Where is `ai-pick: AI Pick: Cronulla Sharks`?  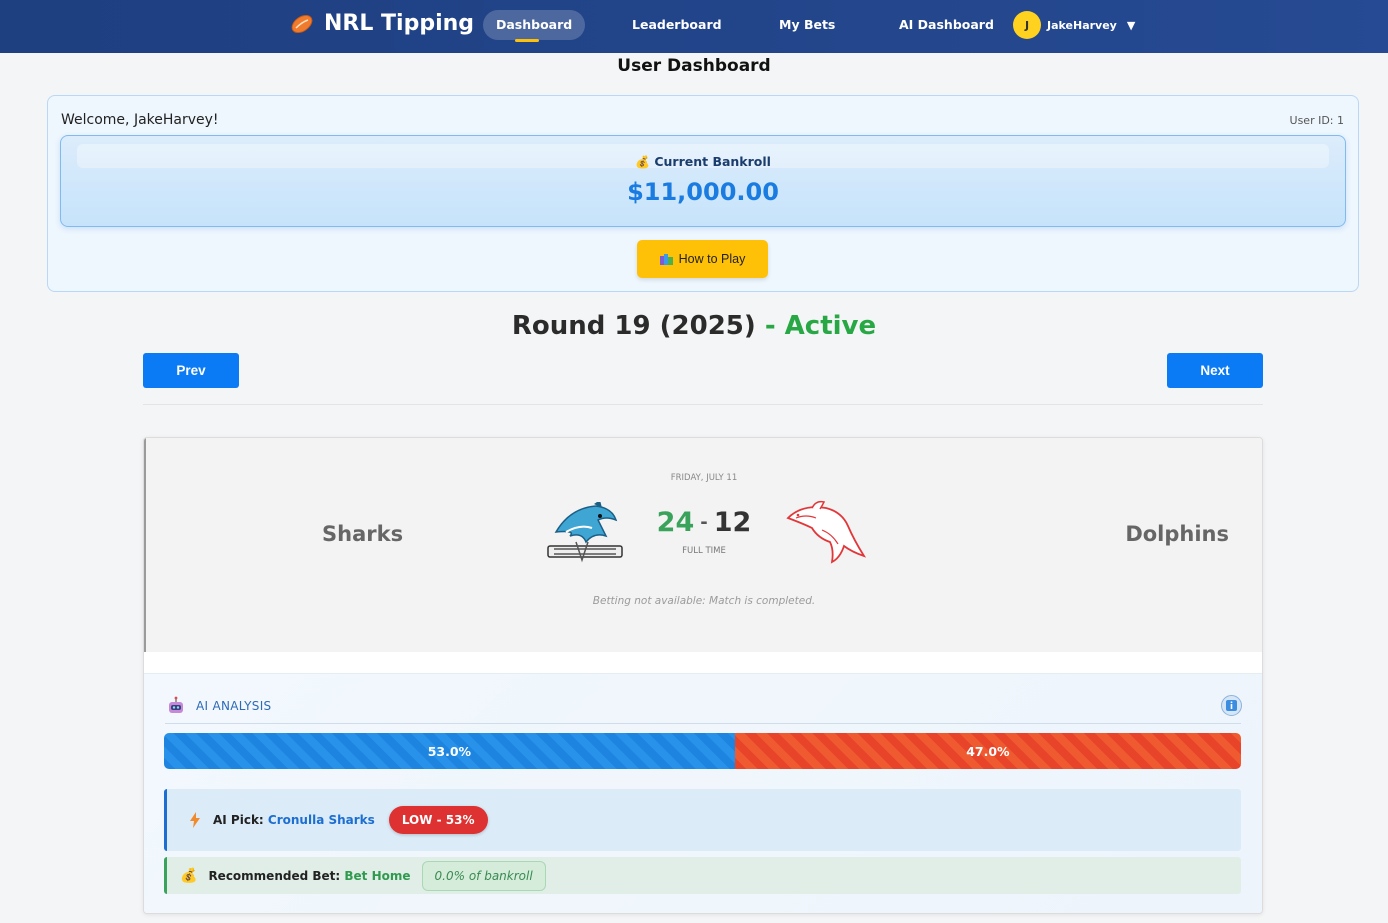
ai-pick: AI Pick: Cronulla Sharks is located at coordinates (294, 820).